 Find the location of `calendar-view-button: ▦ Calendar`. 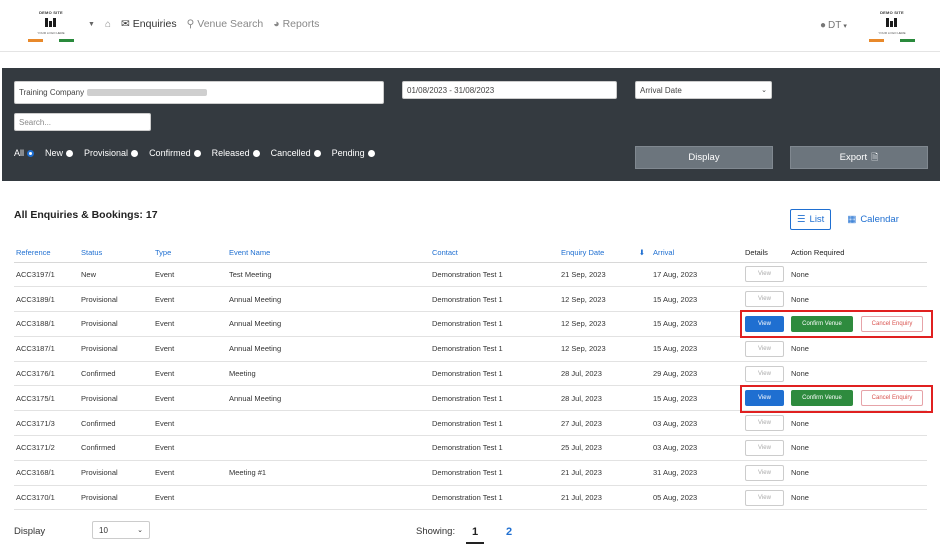

calendar-view-button: ▦ Calendar is located at coordinates (873, 219).